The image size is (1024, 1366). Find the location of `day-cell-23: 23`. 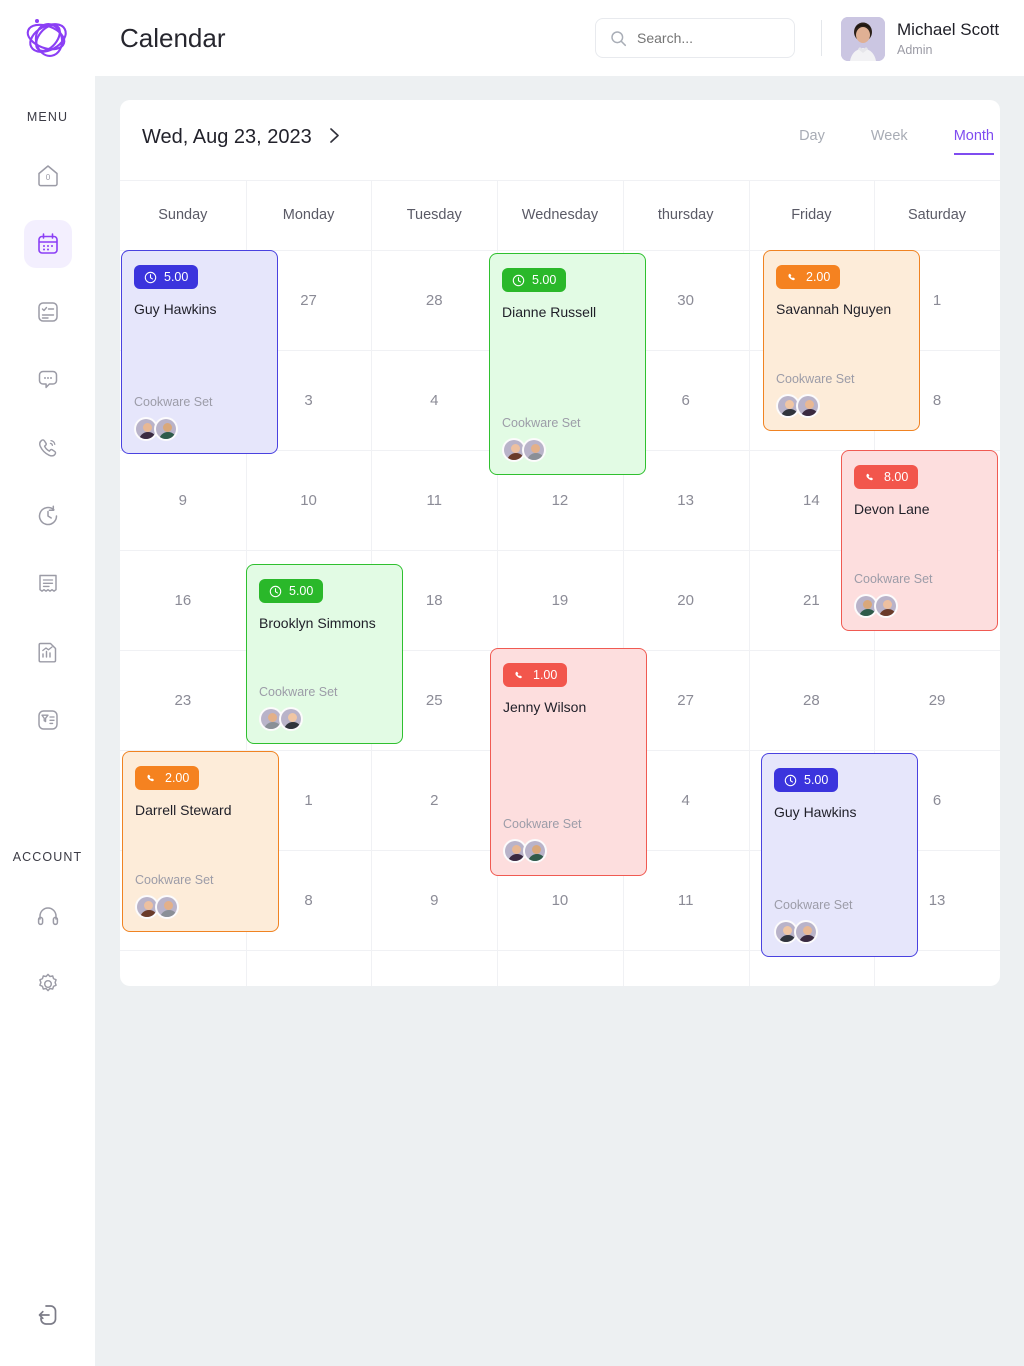

day-cell-23: 23 is located at coordinates (183, 700).